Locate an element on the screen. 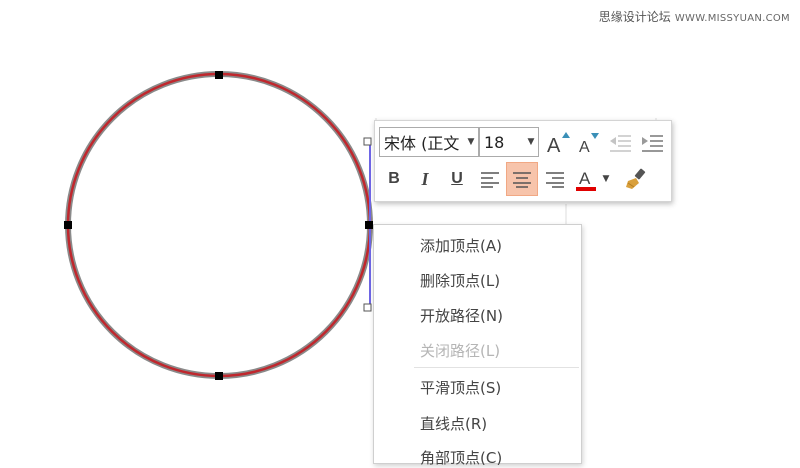 This screenshot has height=468, width=800. font-size-combobox: 18 ▼ is located at coordinates (509, 142).